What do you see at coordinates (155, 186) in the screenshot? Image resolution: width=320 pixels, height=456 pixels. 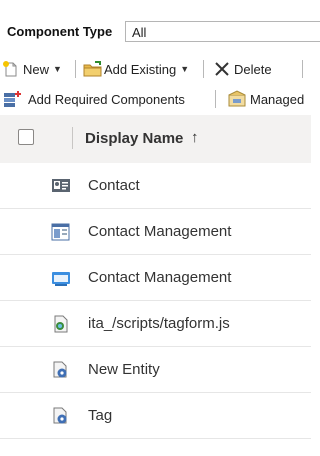 I see `table-row: Contact` at bounding box center [155, 186].